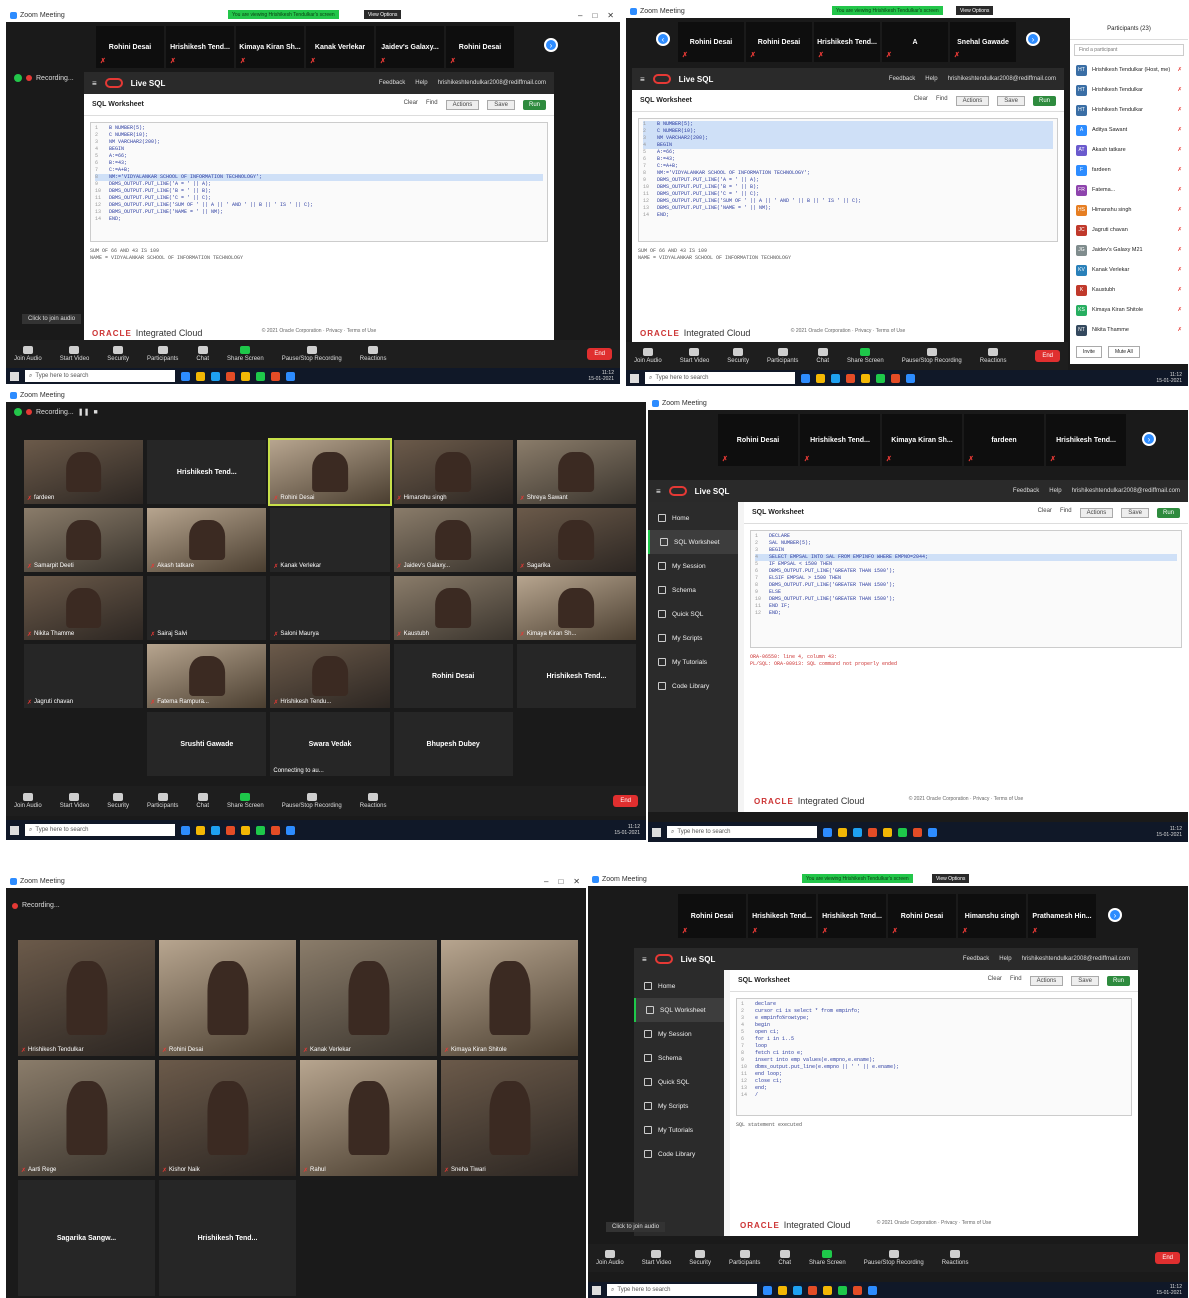 The image size is (1189, 1298). Describe the element at coordinates (1129, 330) in the screenshot. I see `participant-row: NT Nikita Thamme ✗` at that location.